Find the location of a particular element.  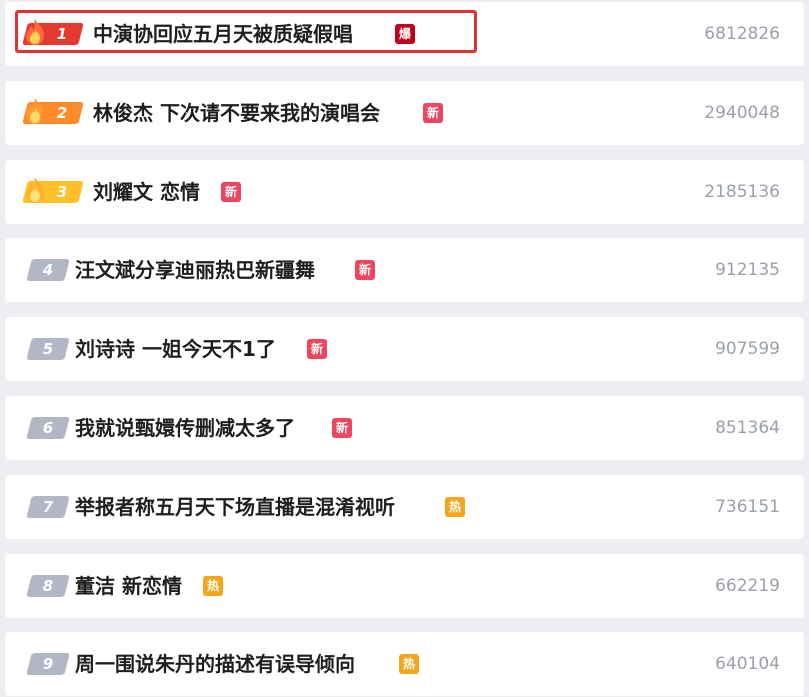

rank-number: 5 is located at coordinates (48, 349).